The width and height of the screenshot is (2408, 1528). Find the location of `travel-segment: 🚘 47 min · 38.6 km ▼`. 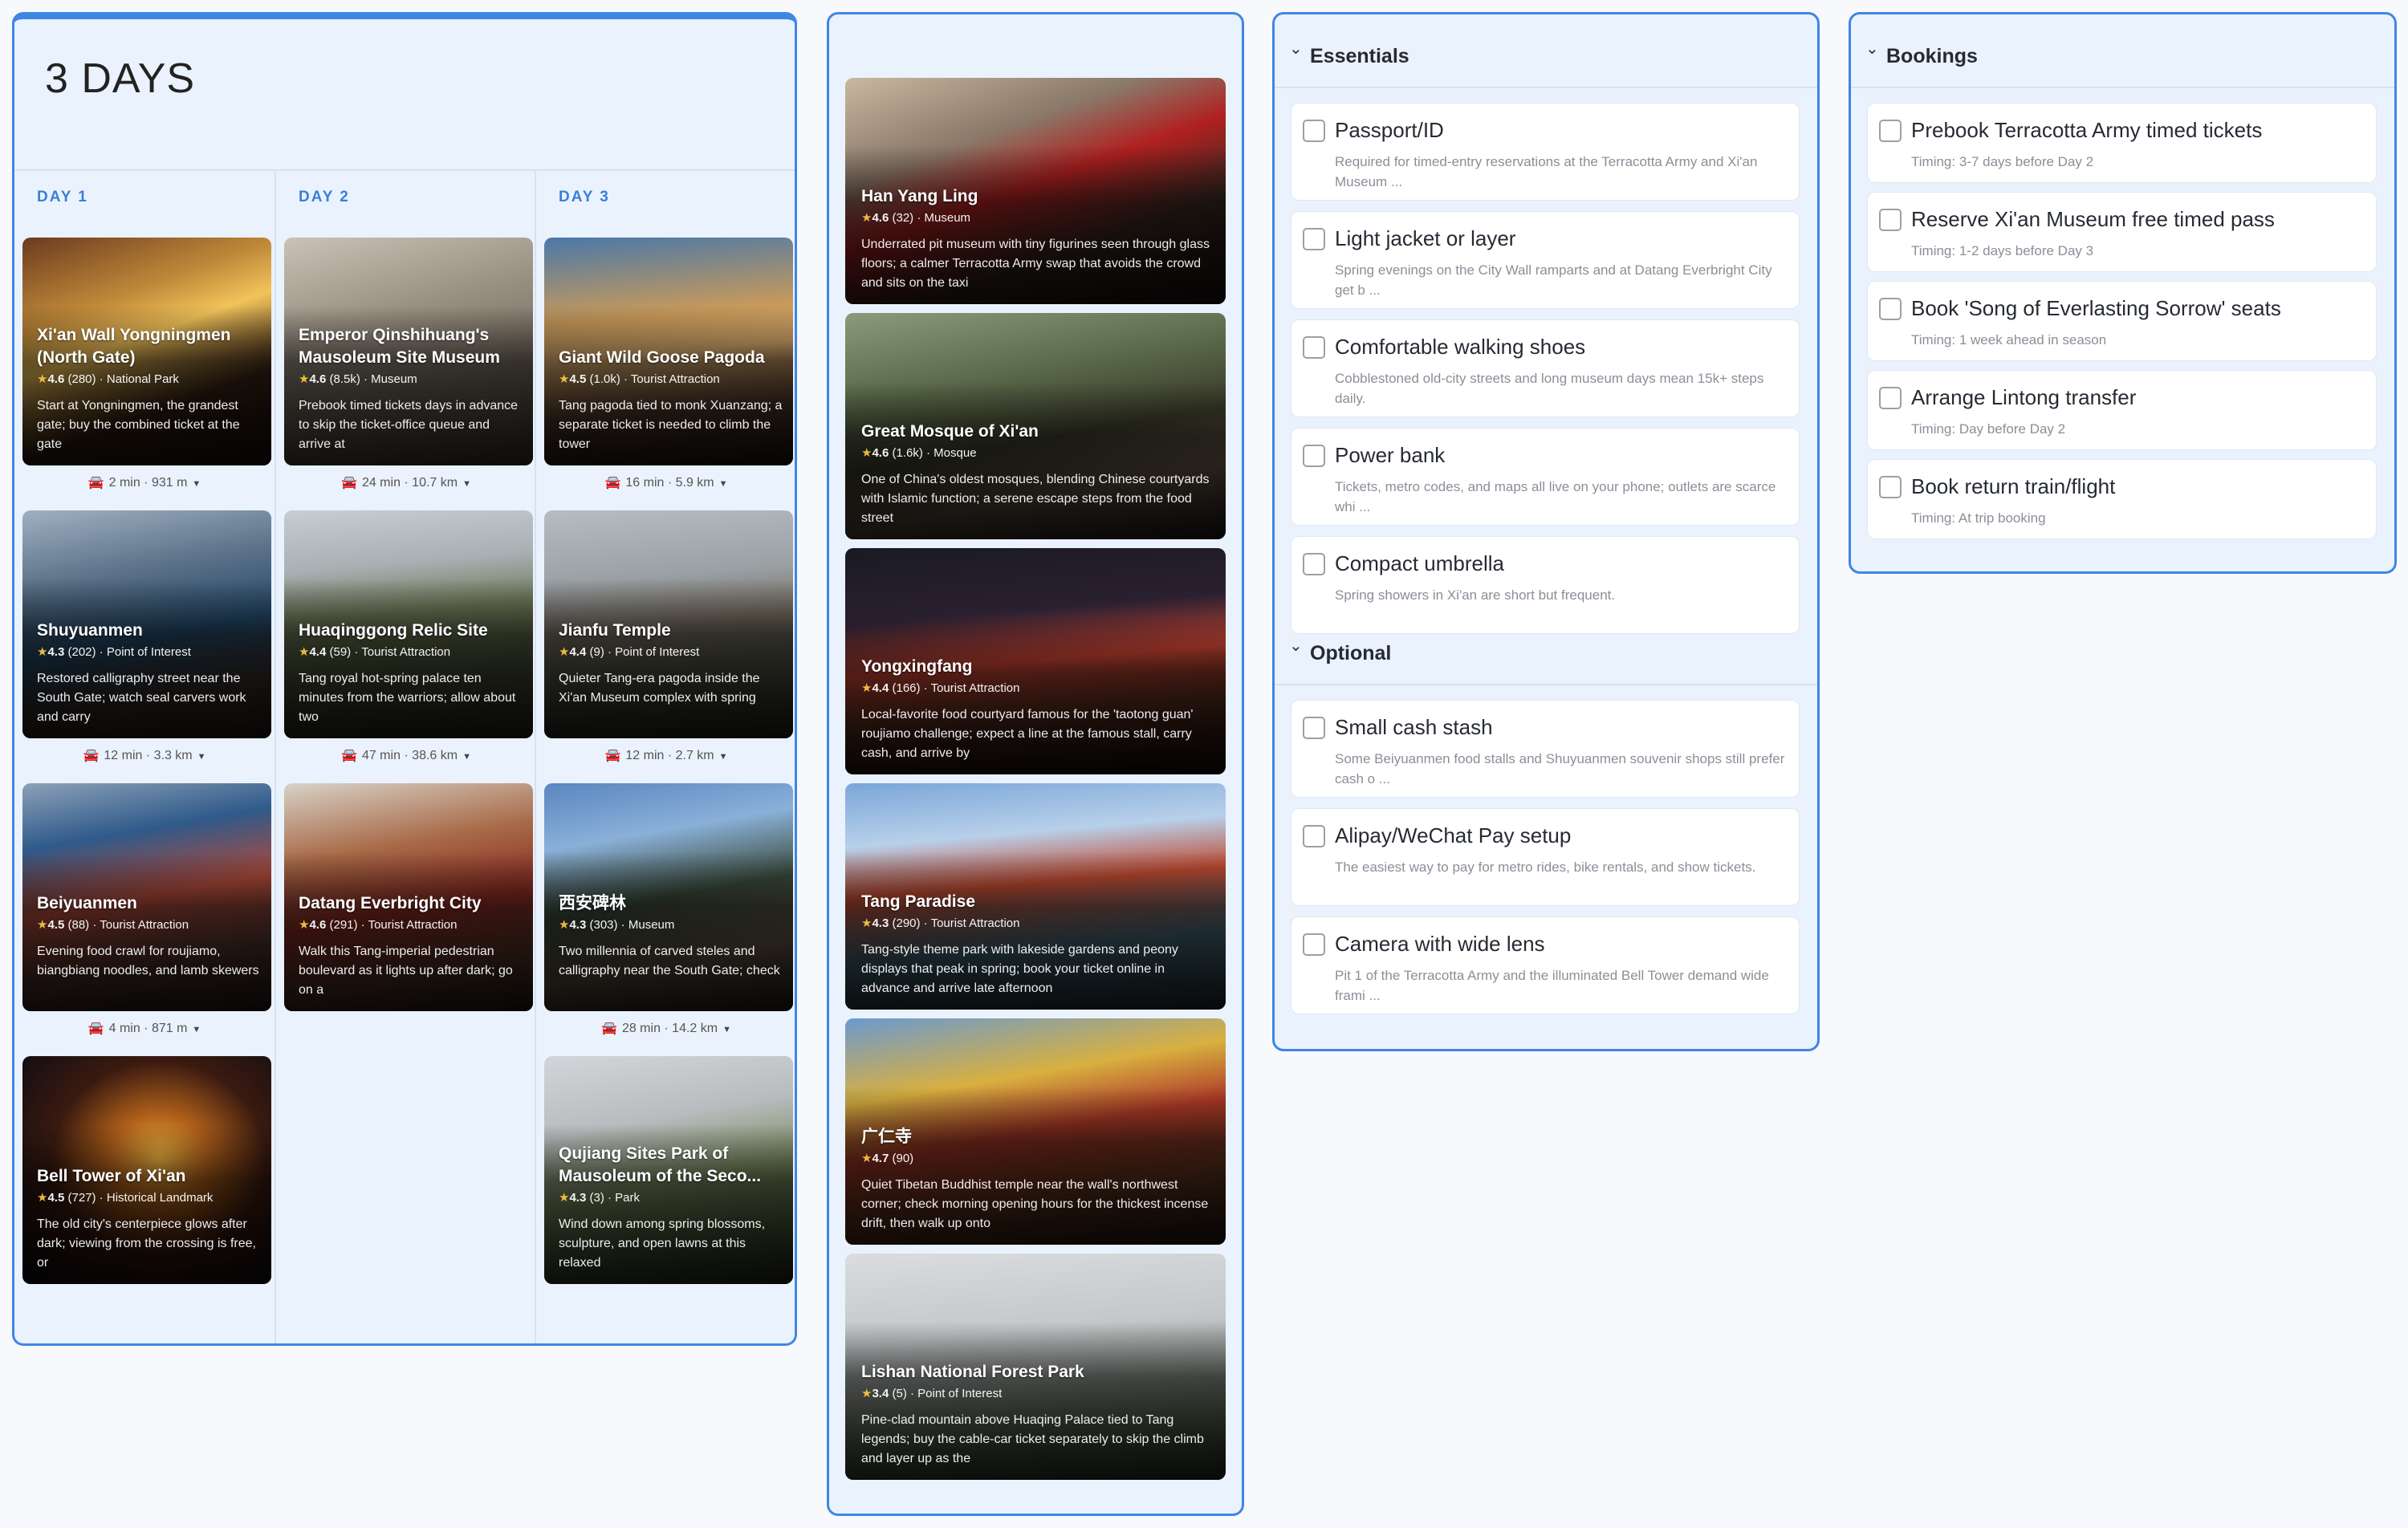

travel-segment: 🚘 47 min · 38.6 km ▼ is located at coordinates (406, 756).